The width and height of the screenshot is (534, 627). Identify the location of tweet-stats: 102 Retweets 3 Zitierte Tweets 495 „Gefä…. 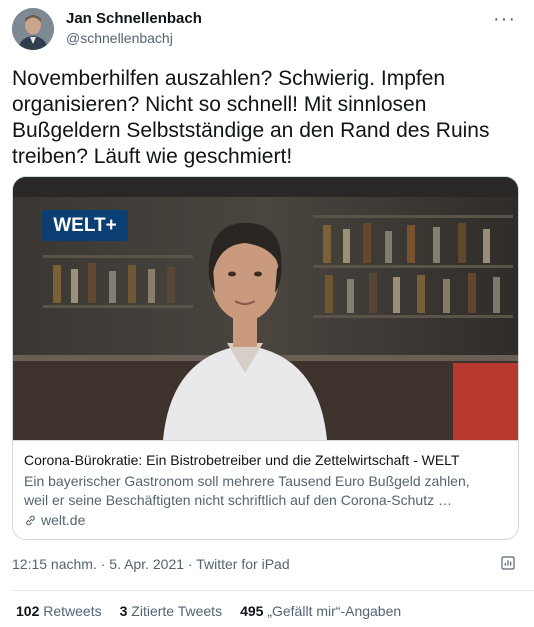
(208, 611).